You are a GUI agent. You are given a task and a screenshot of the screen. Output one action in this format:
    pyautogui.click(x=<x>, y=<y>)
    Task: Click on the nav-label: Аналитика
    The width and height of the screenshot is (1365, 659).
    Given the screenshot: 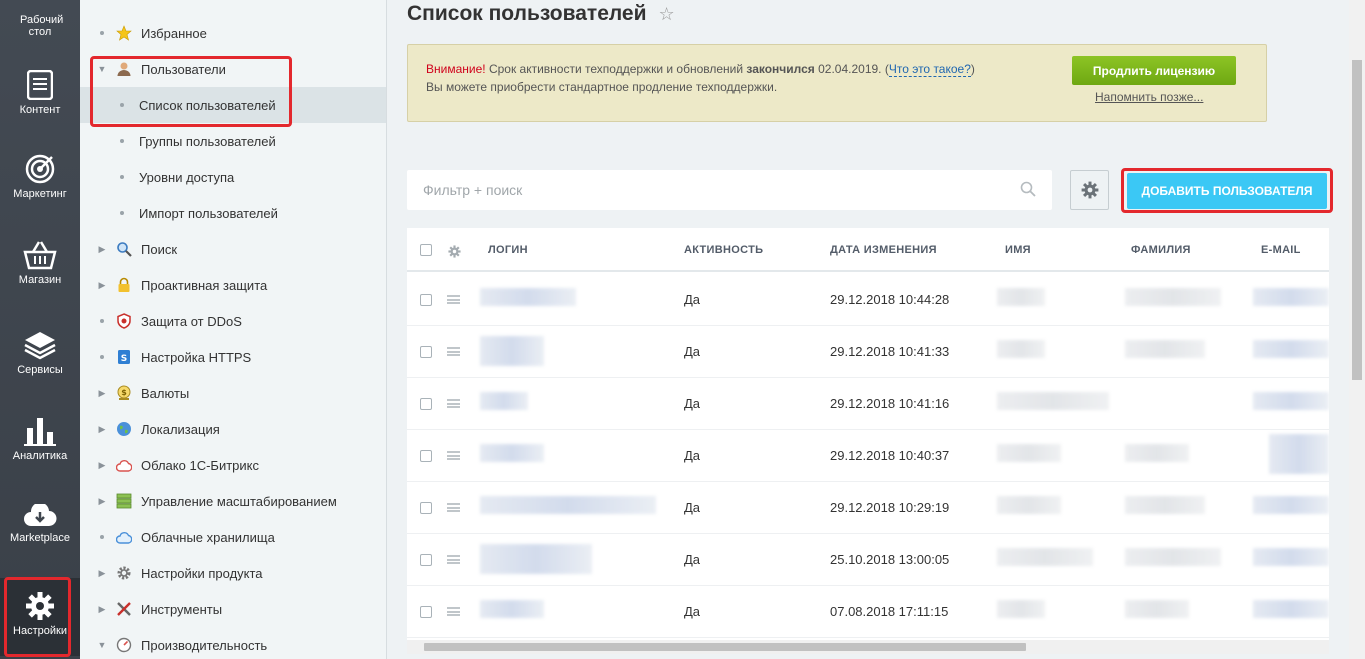 What is the action you would take?
    pyautogui.click(x=40, y=456)
    